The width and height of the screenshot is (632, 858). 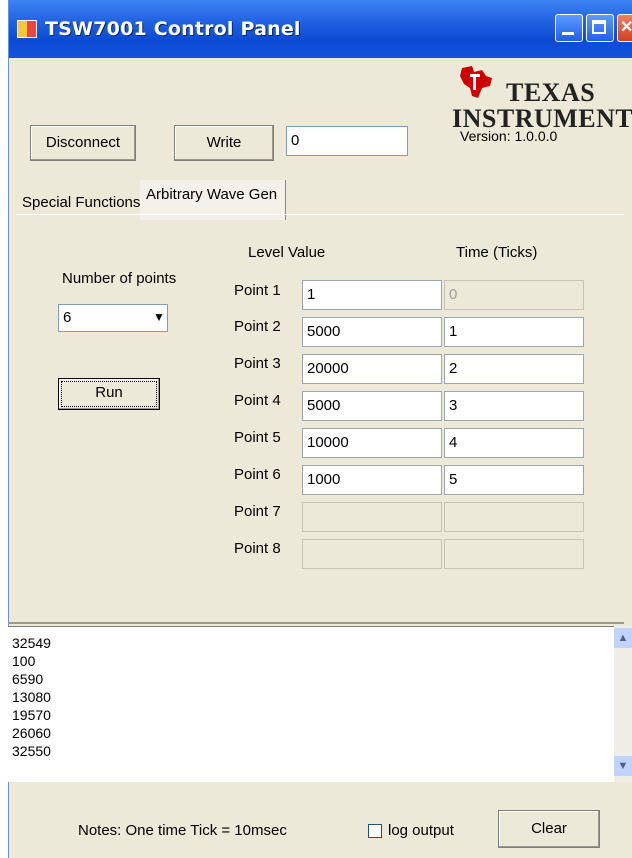 I want to click on log-line: 32549, so click(x=31, y=643).